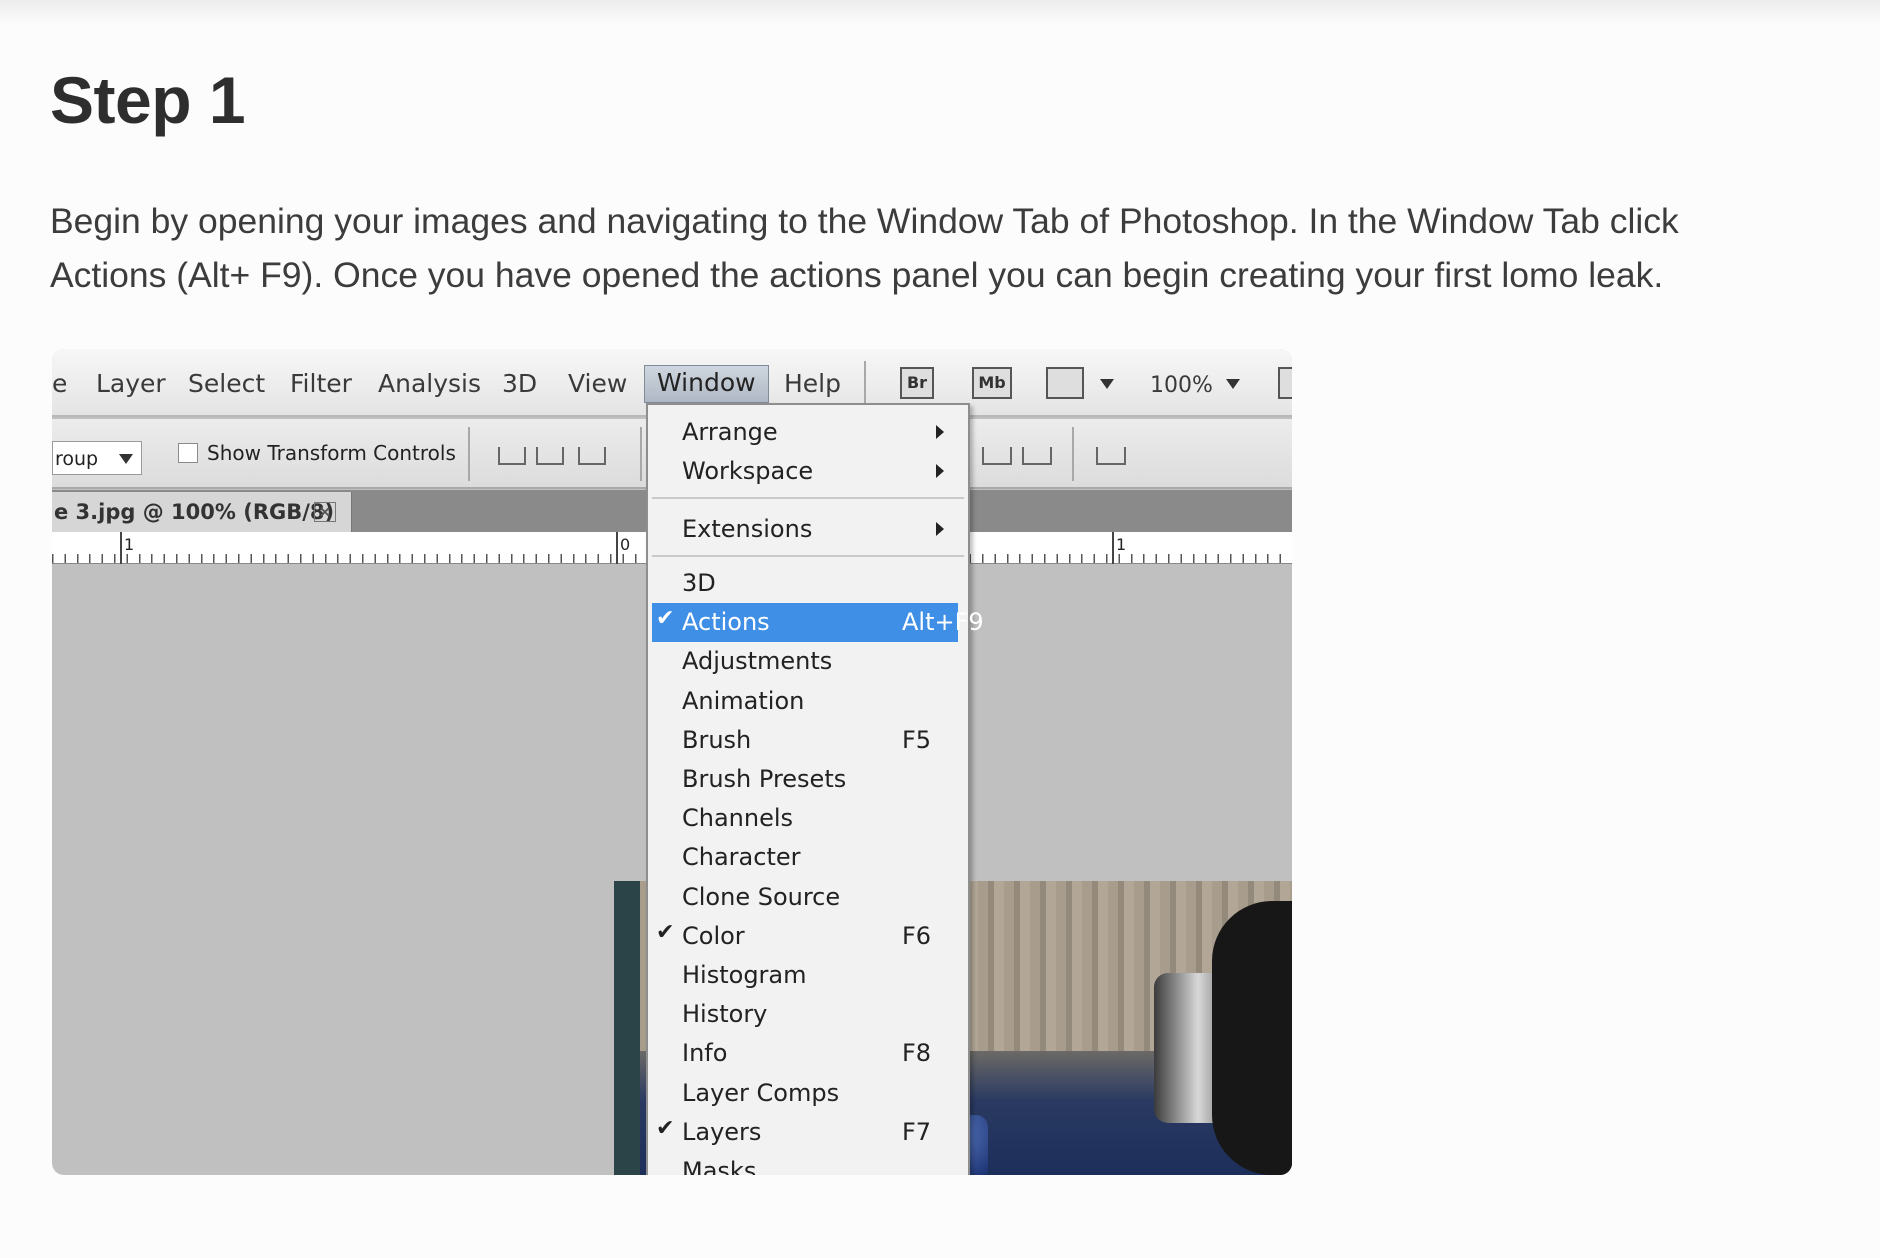  Describe the element at coordinates (1181, 385) in the screenshot. I see `zoom-level: 100%` at that location.